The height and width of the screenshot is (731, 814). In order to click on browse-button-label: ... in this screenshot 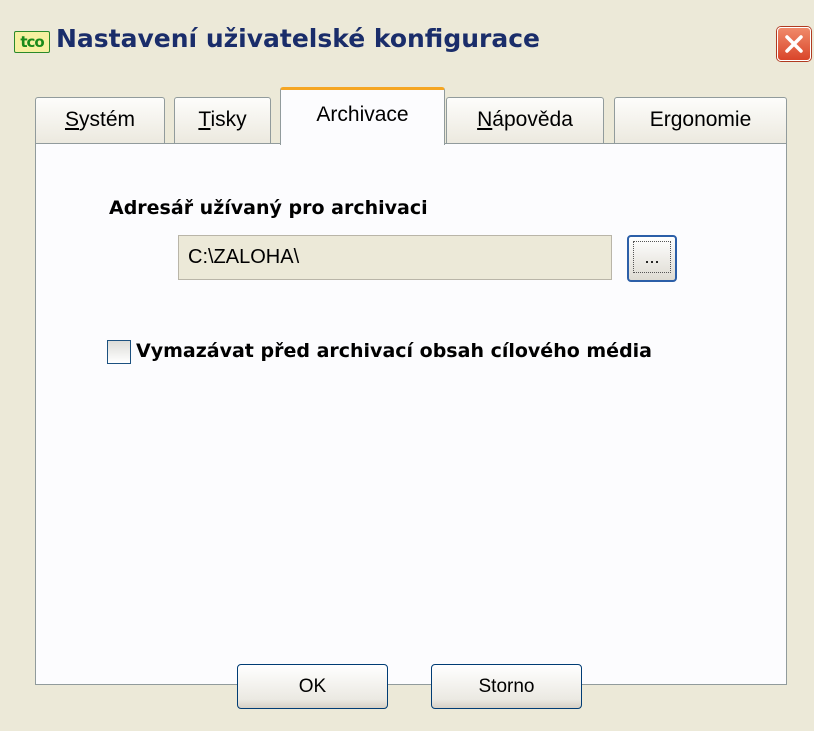, I will do `click(652, 257)`.